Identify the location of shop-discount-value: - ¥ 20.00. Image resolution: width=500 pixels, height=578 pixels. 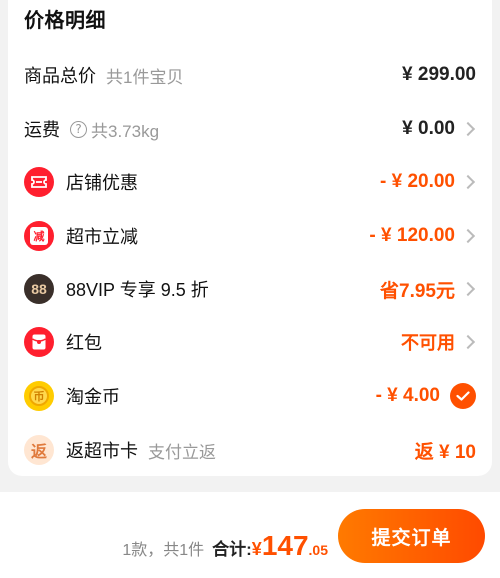
(417, 181).